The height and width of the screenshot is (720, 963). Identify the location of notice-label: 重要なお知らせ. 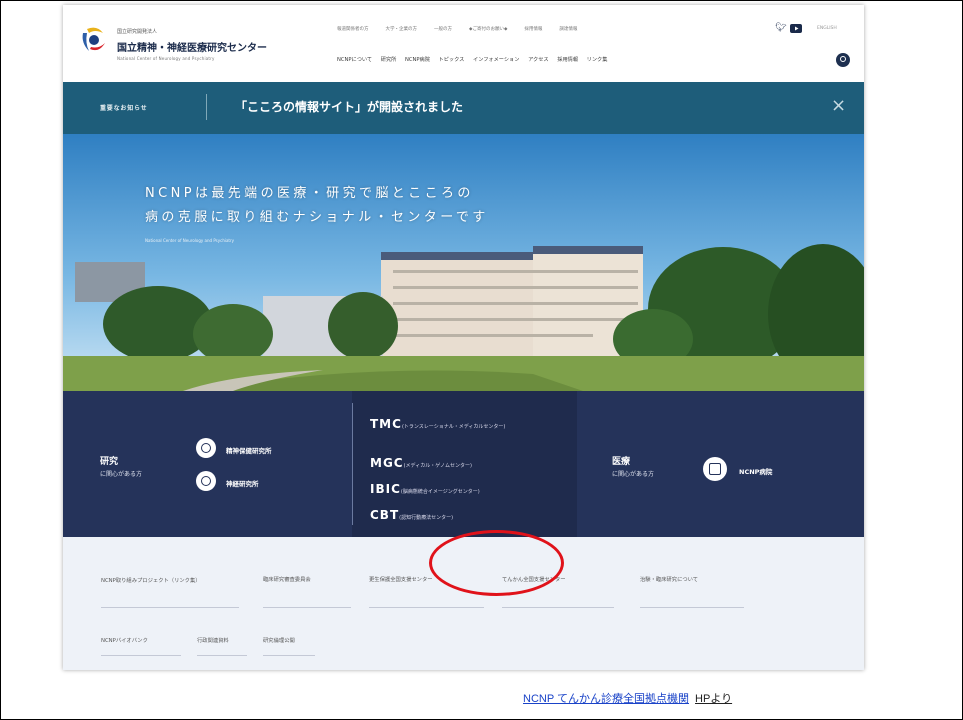
(124, 108).